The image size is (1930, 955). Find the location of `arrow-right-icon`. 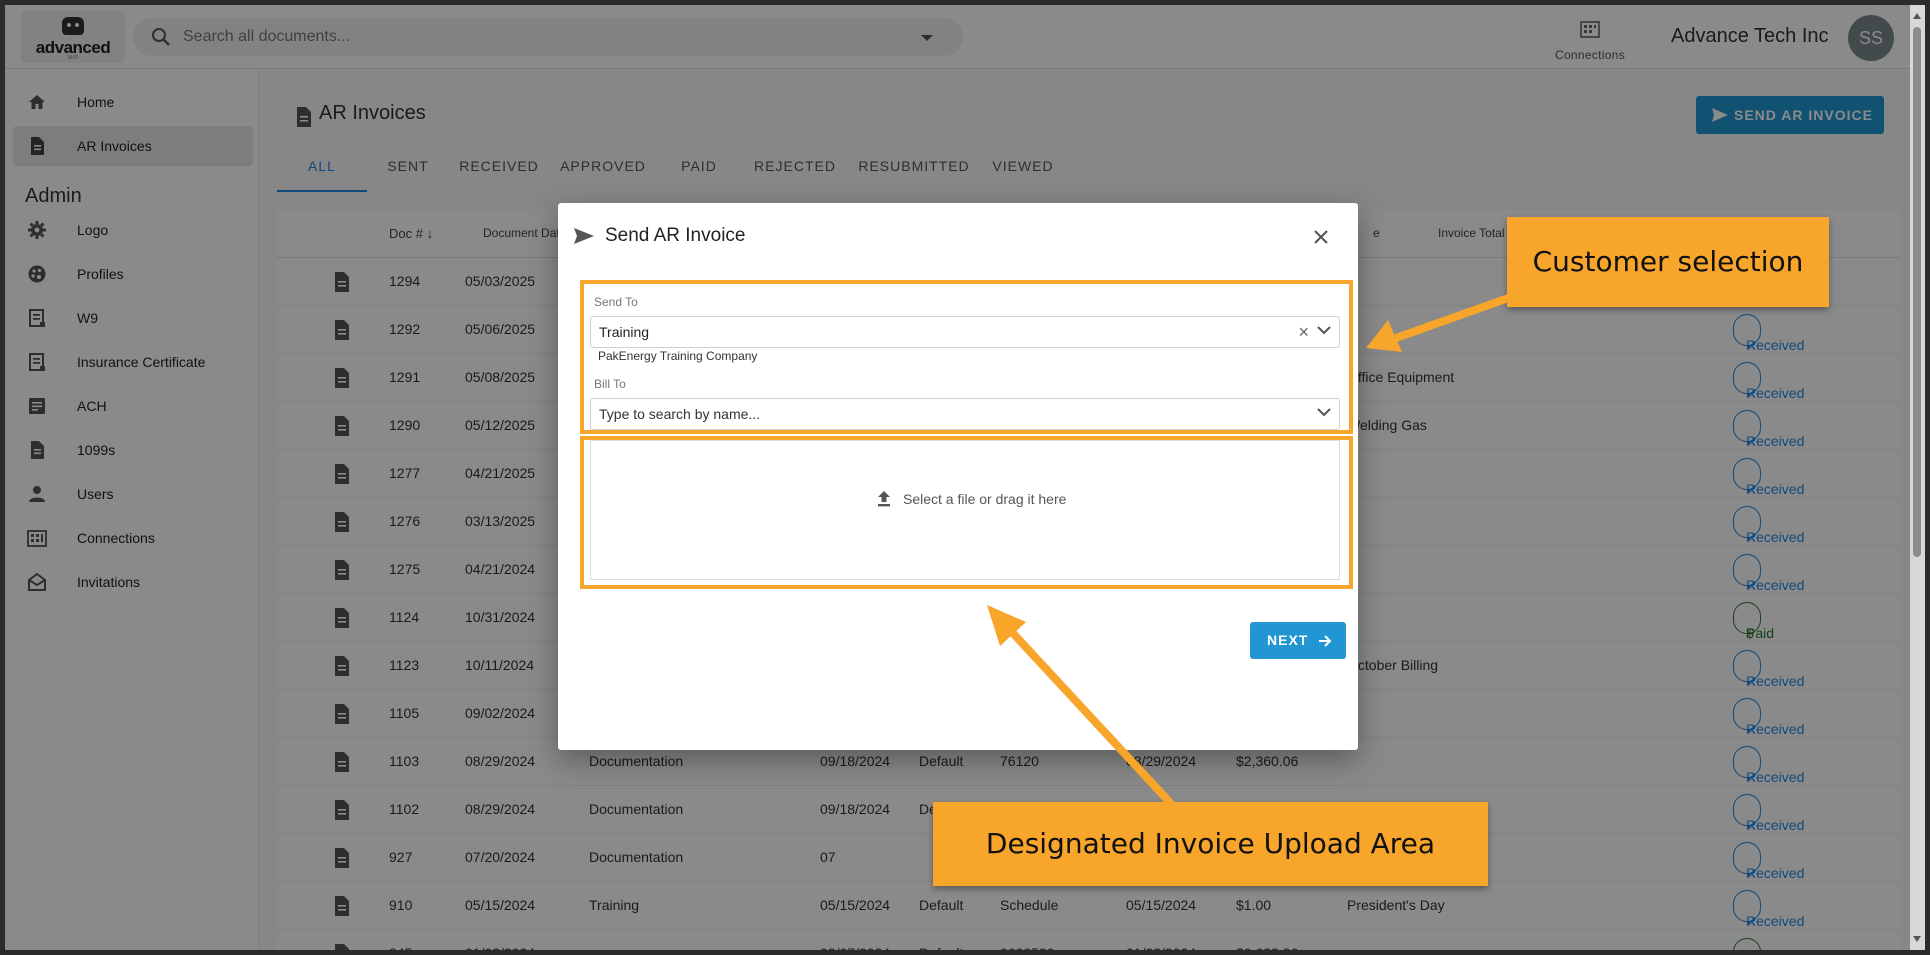

arrow-right-icon is located at coordinates (1325, 641).